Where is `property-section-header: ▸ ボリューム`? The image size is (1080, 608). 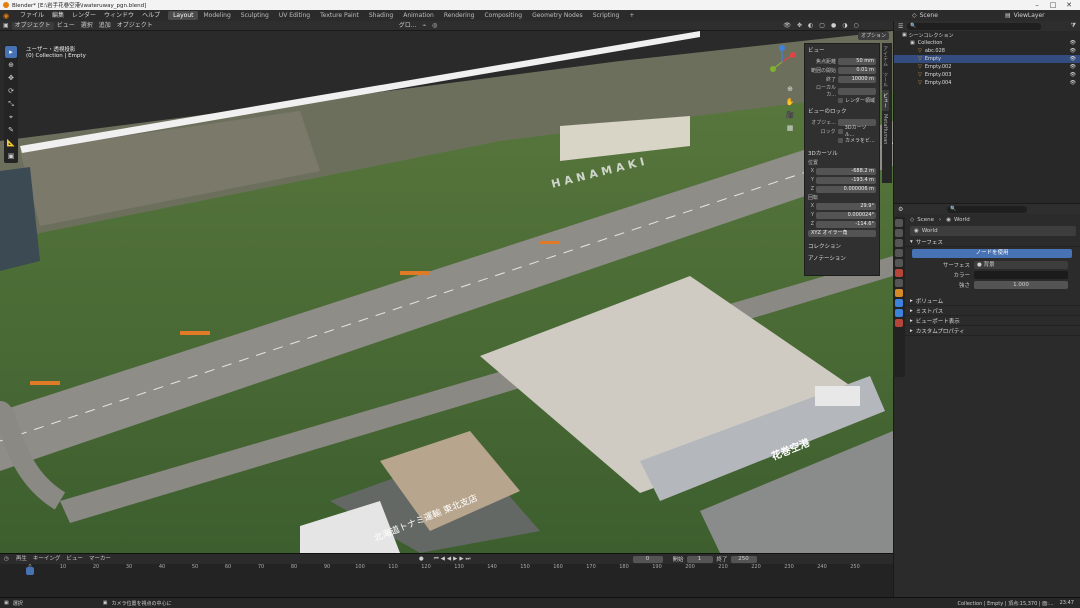 property-section-header: ▸ ボリューム is located at coordinates (987, 301).